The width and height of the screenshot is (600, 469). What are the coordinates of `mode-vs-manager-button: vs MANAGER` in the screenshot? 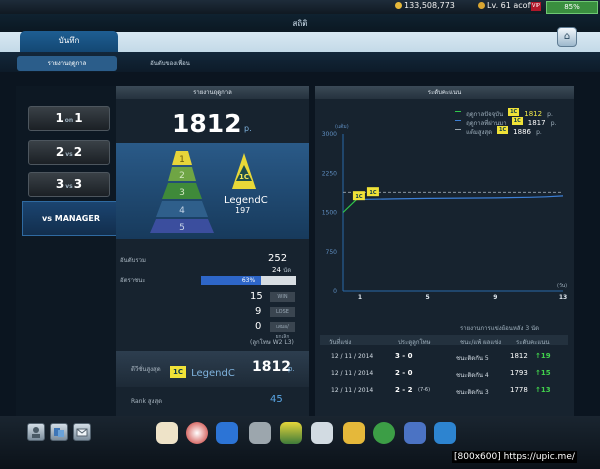 It's located at (71, 218).